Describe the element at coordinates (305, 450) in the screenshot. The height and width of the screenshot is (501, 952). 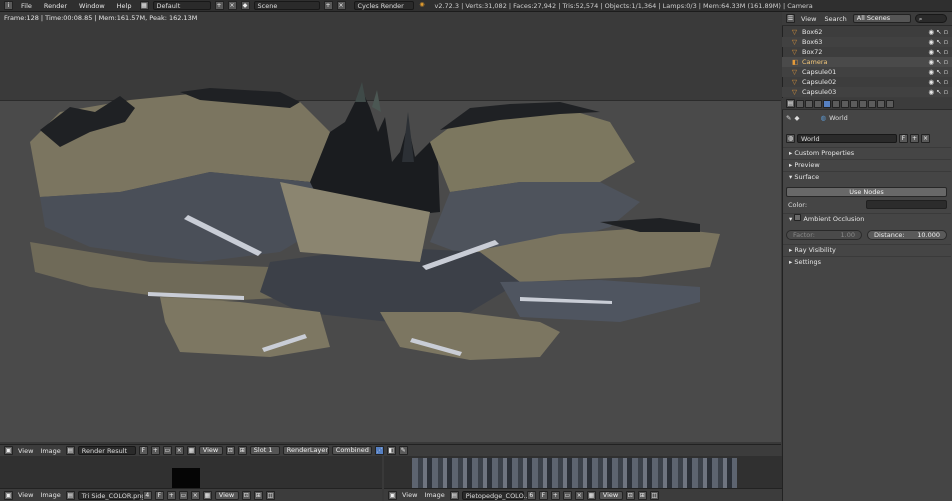
I see `render-layer-dropdown: RenderLayer` at that location.